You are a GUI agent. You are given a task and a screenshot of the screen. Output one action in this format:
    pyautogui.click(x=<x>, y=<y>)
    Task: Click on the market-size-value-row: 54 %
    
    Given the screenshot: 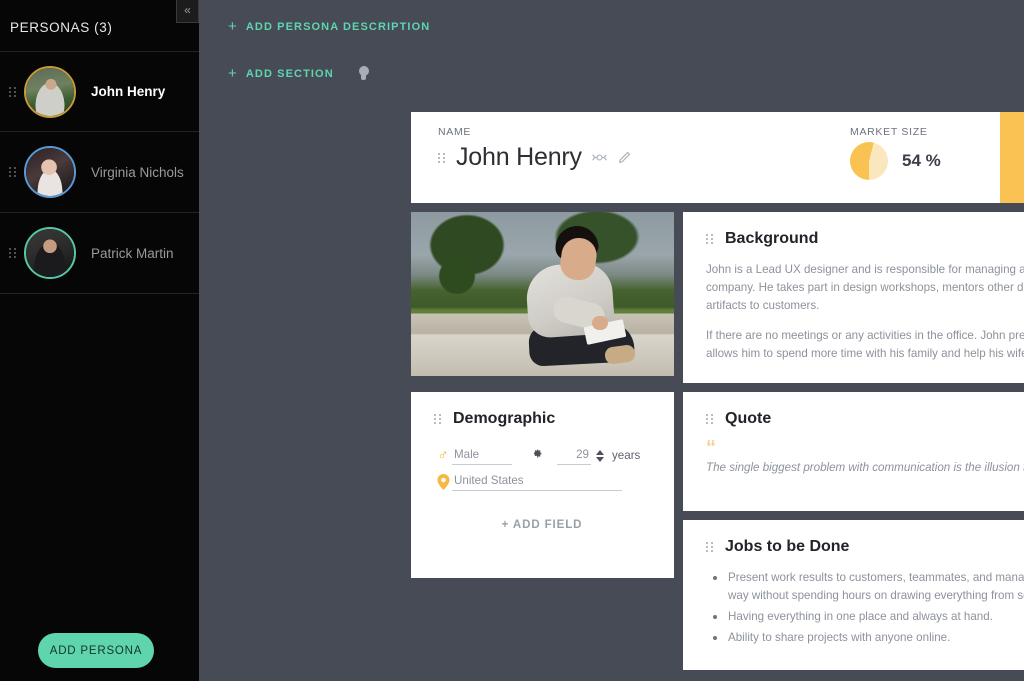 What is the action you would take?
    pyautogui.click(x=895, y=161)
    